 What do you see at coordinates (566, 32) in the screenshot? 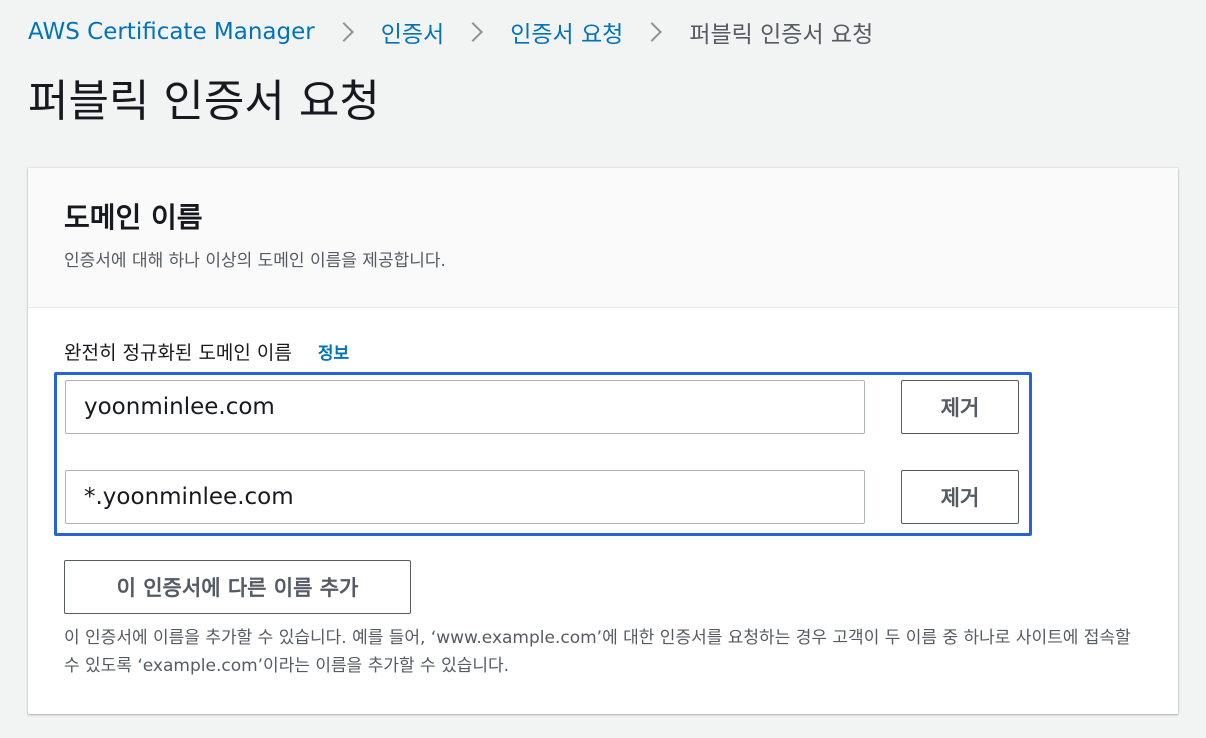
I see `breadcrumb-link-request-certificate: 인증서 요청` at bounding box center [566, 32].